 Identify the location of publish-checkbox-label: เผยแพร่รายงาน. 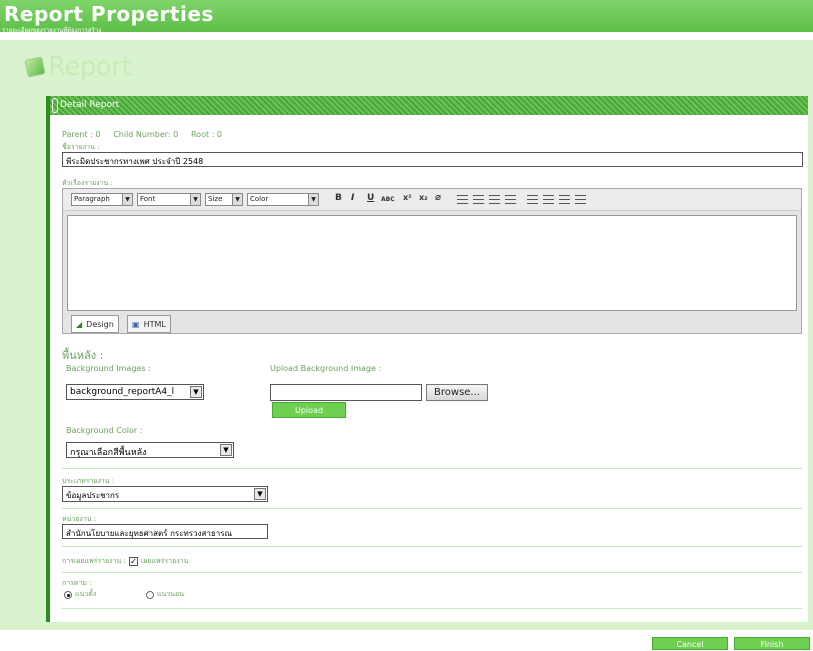
(164, 561).